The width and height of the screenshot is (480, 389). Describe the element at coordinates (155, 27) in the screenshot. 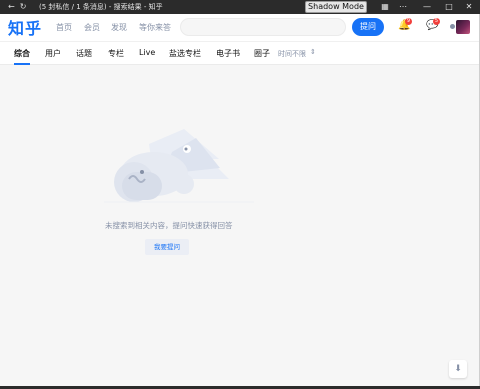

I see `nav-waiting: 等你来答` at that location.